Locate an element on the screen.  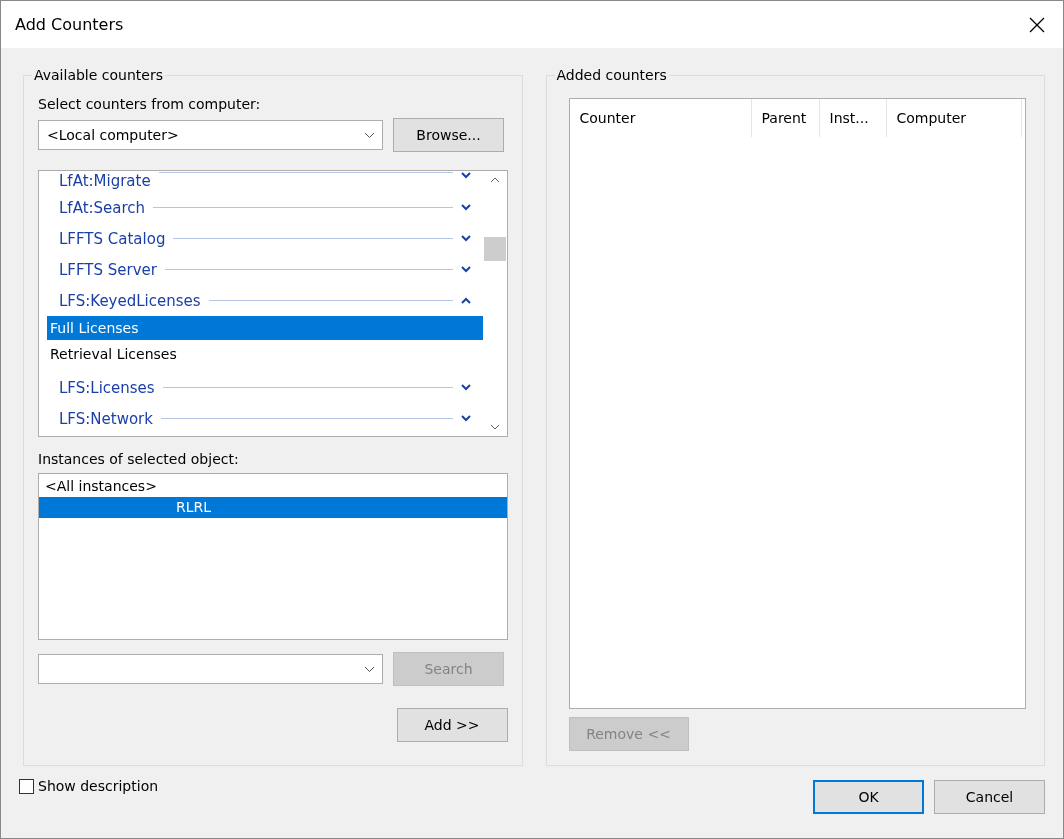
ok-button: OK is located at coordinates (868, 797).